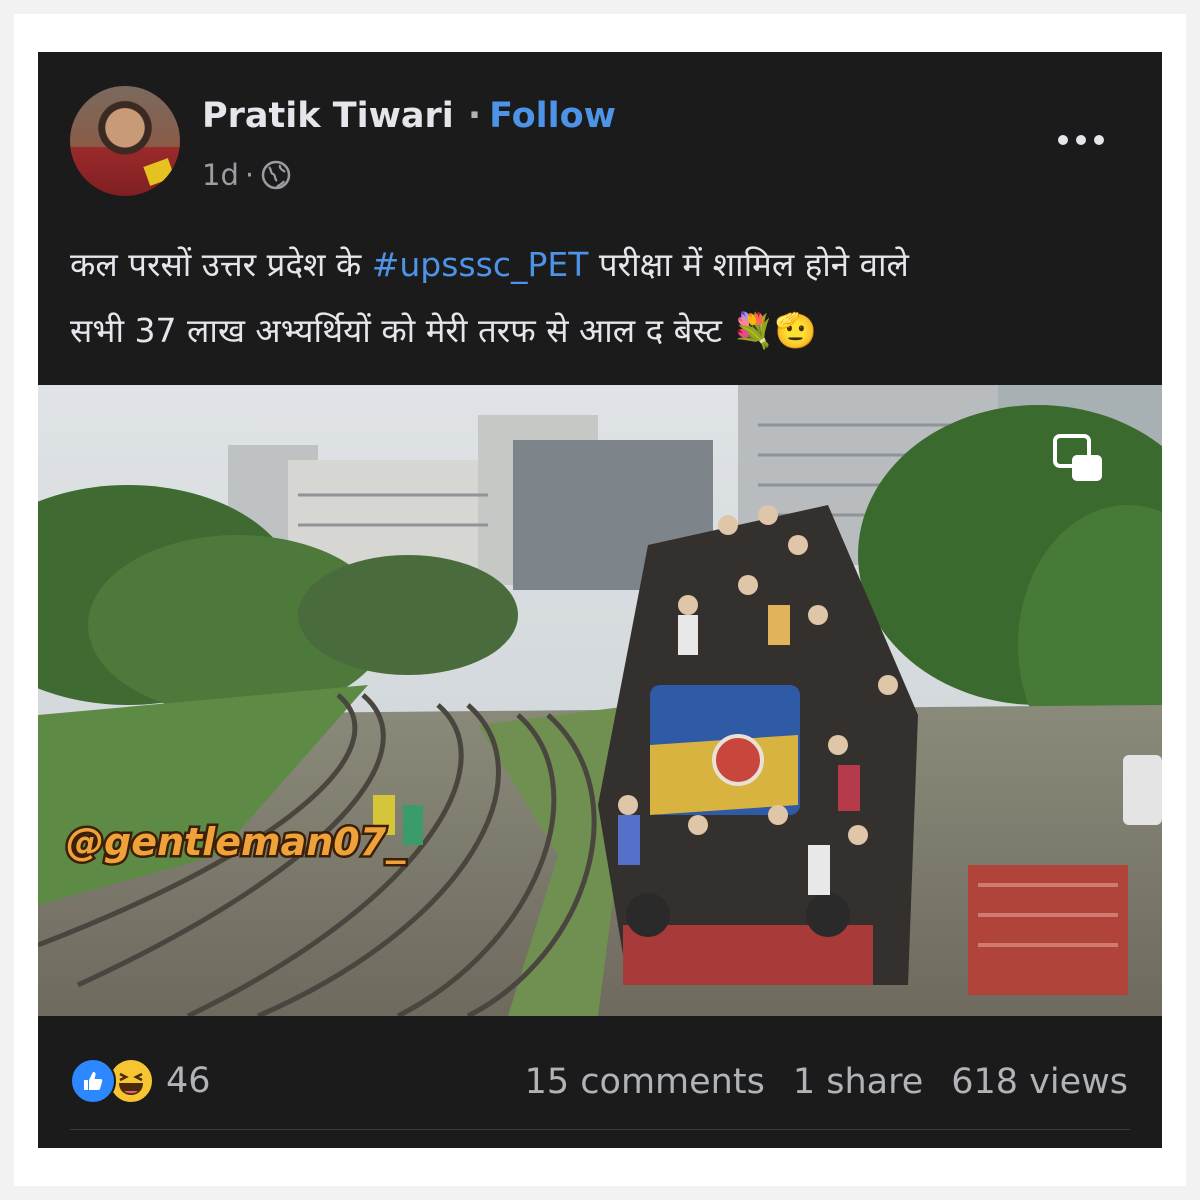  What do you see at coordinates (220, 175) in the screenshot?
I see `post-timestamp: 1d` at bounding box center [220, 175].